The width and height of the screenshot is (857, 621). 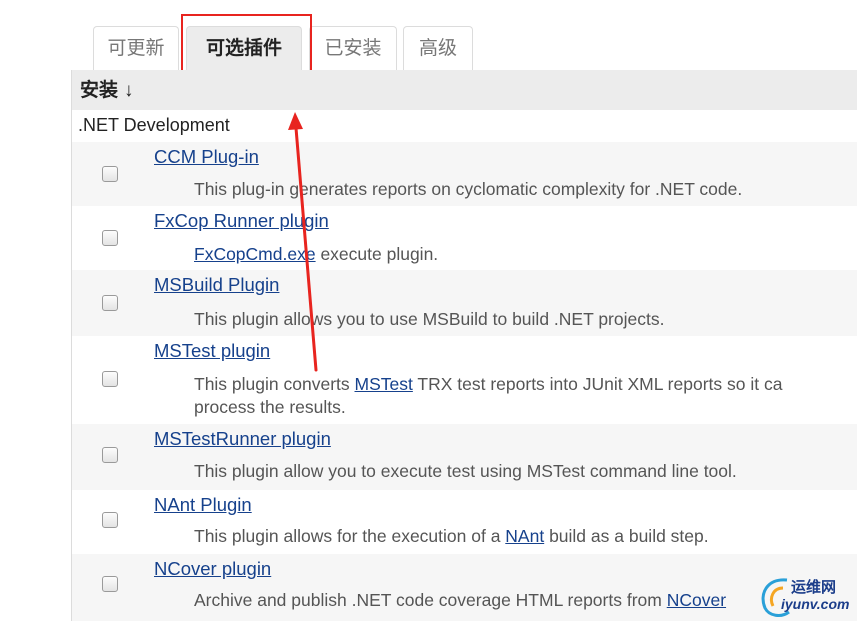 What do you see at coordinates (384, 384) in the screenshot?
I see `desc-link-mstest: MSTest` at bounding box center [384, 384].